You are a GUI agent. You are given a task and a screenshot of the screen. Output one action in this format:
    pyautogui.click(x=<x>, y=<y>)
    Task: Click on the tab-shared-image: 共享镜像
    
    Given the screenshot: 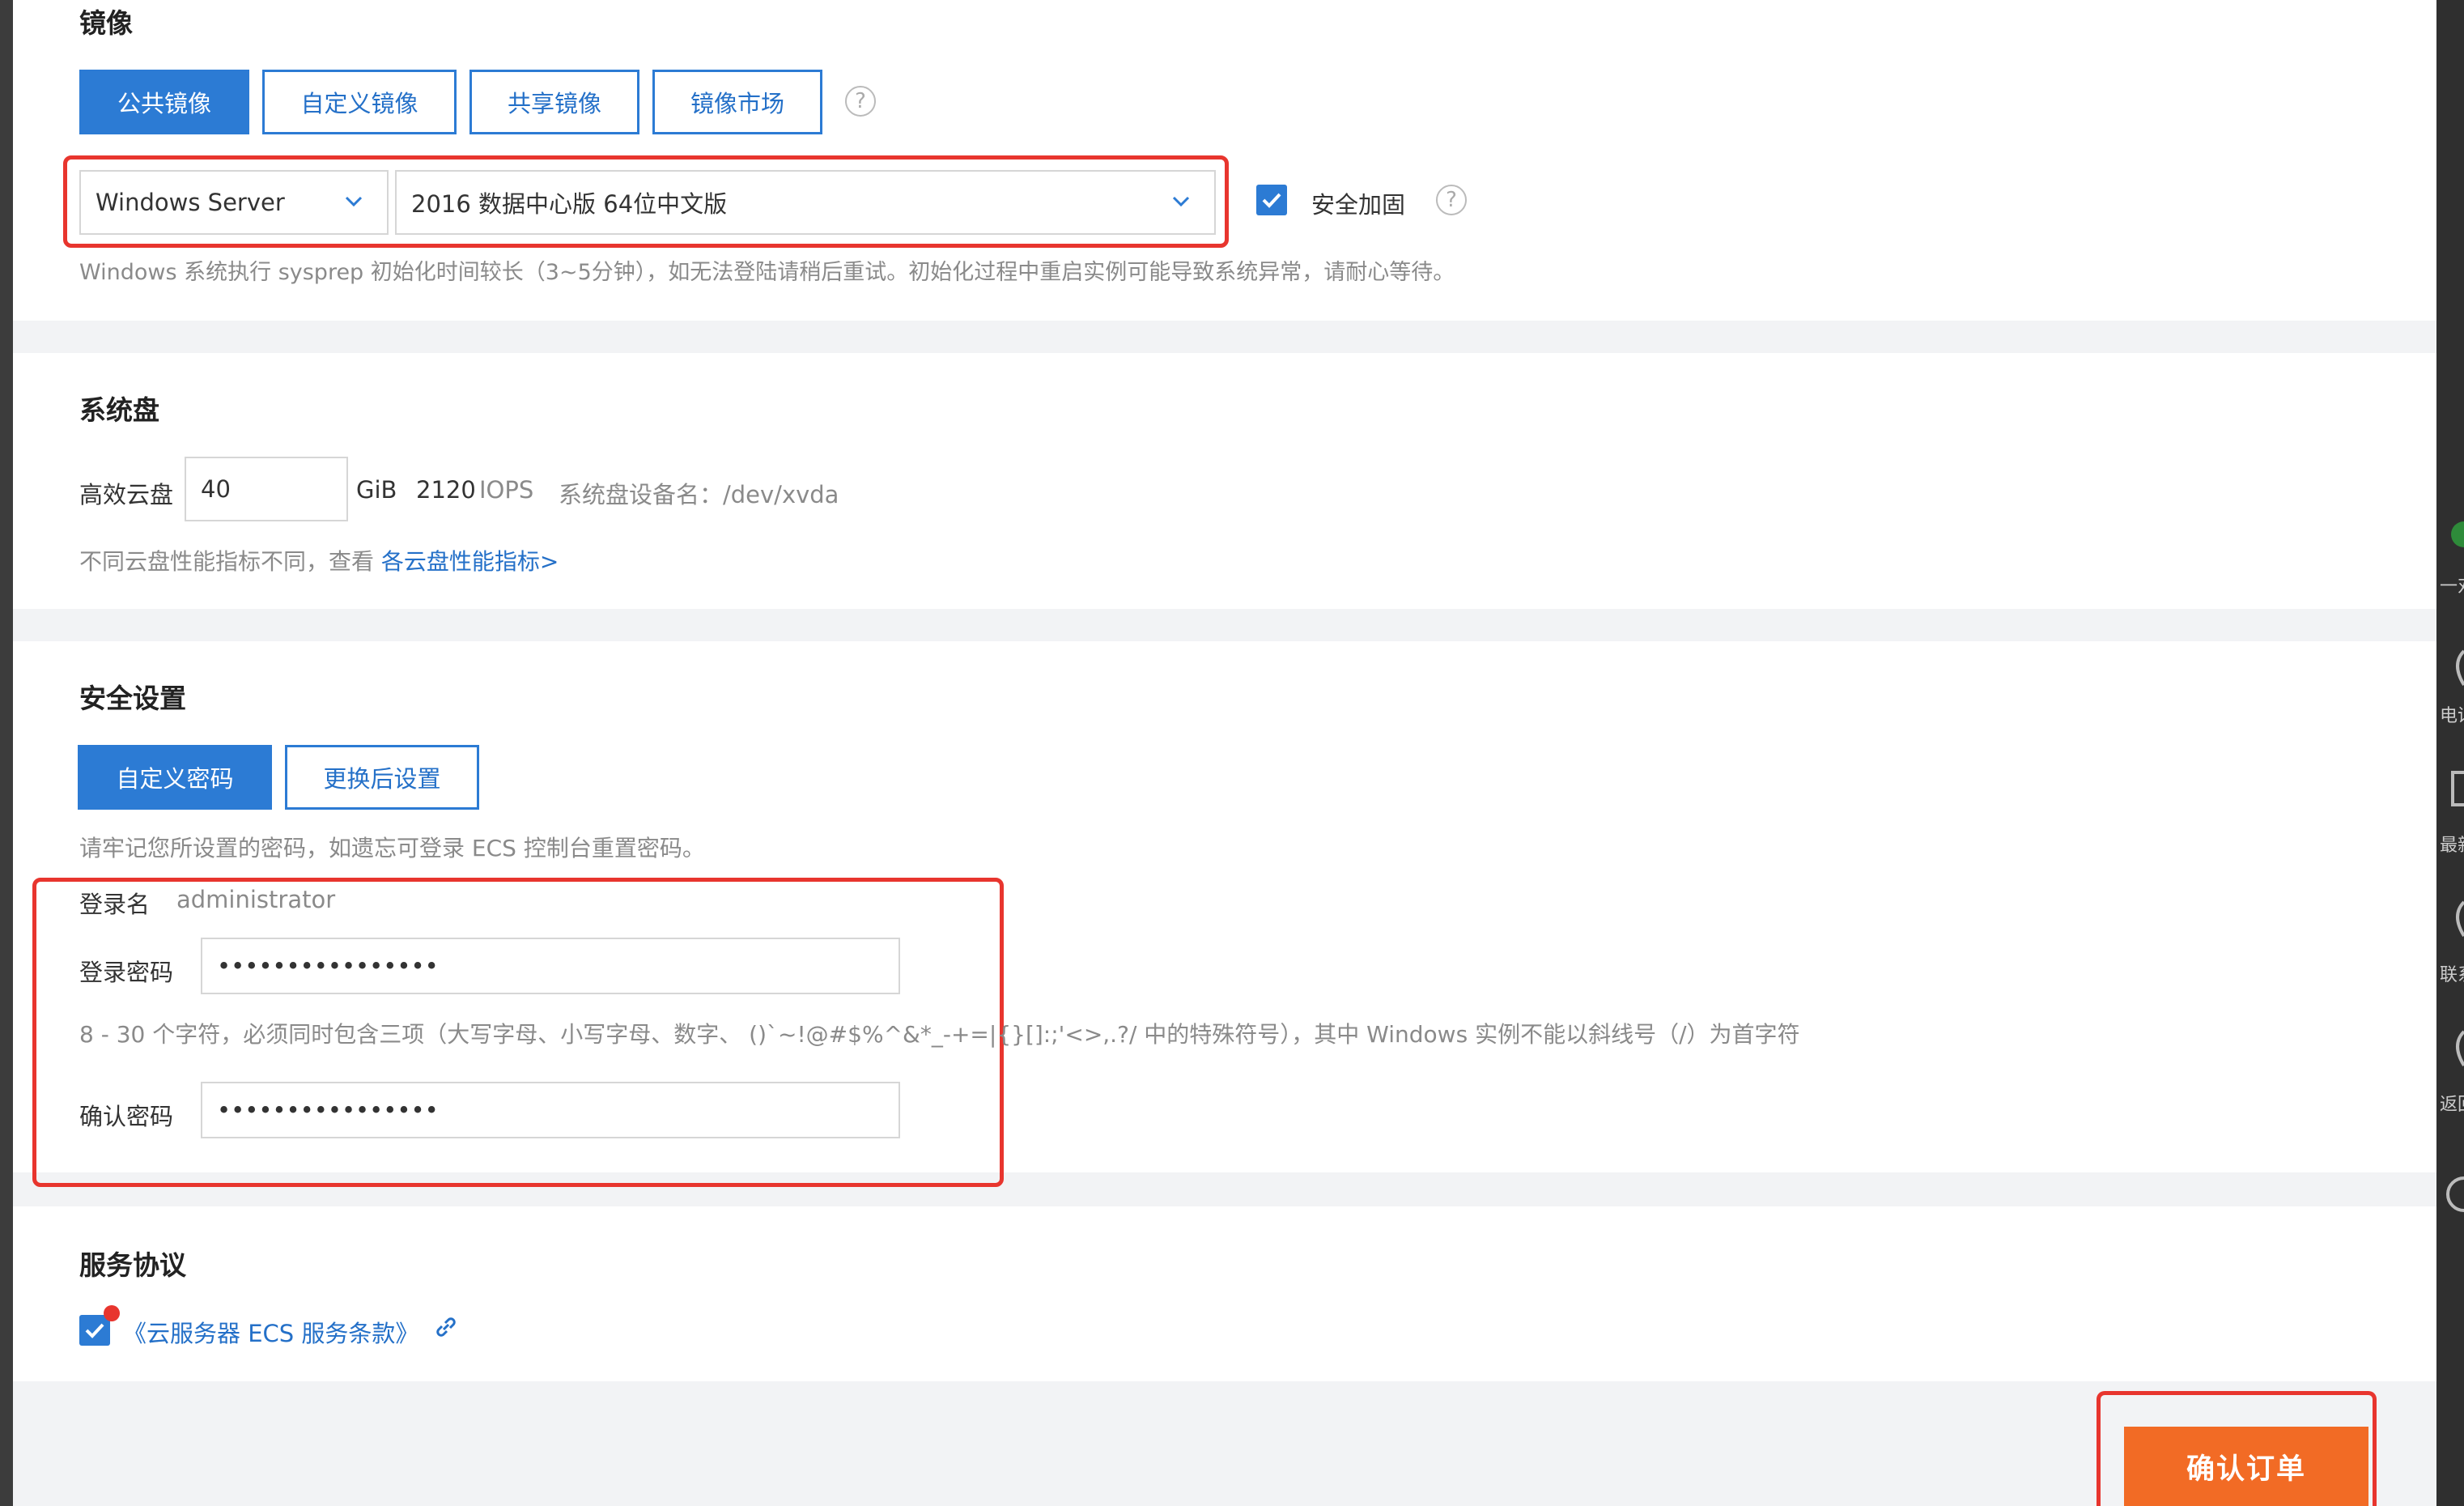 What is the action you would take?
    pyautogui.click(x=554, y=102)
    